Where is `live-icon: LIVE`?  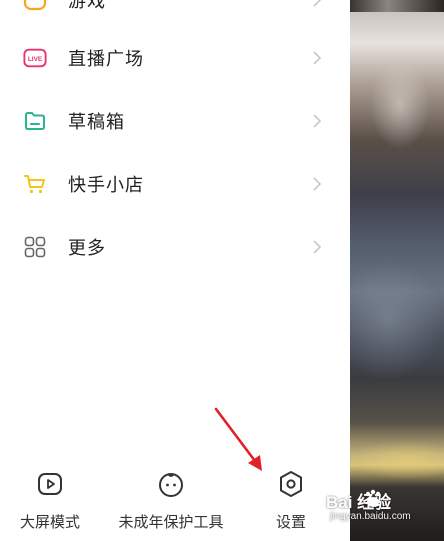 live-icon: LIVE is located at coordinates (35, 58).